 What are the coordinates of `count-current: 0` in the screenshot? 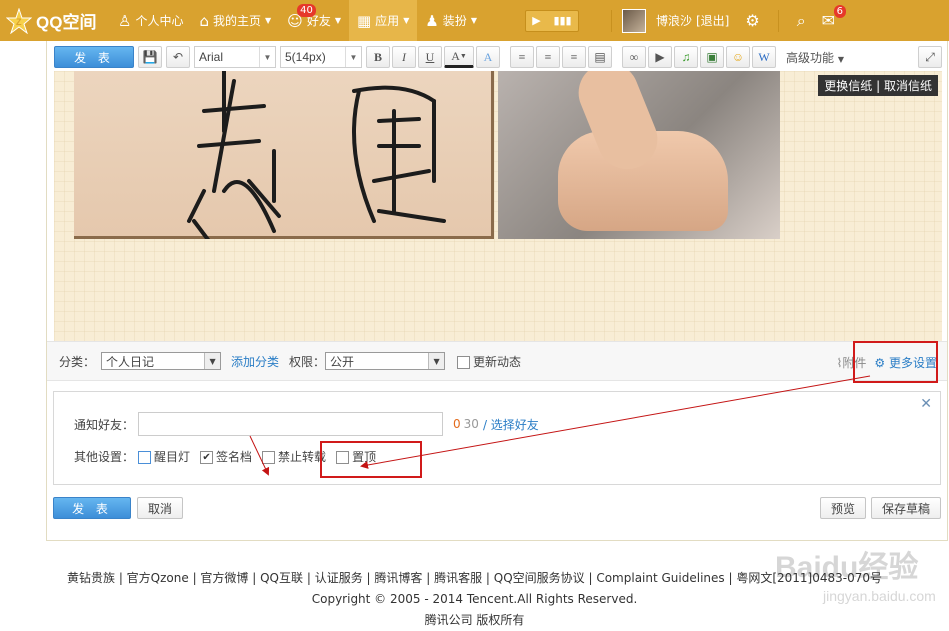 It's located at (457, 424).